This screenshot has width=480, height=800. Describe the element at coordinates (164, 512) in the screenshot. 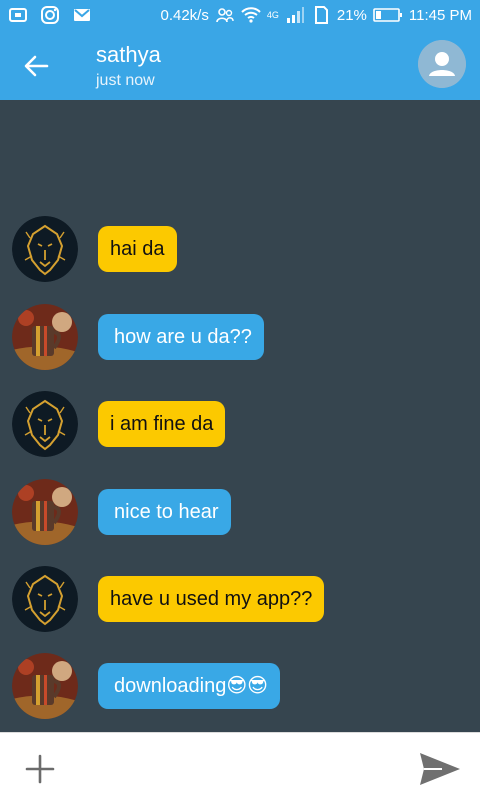

I see `message-bubble: nice to hear` at that location.